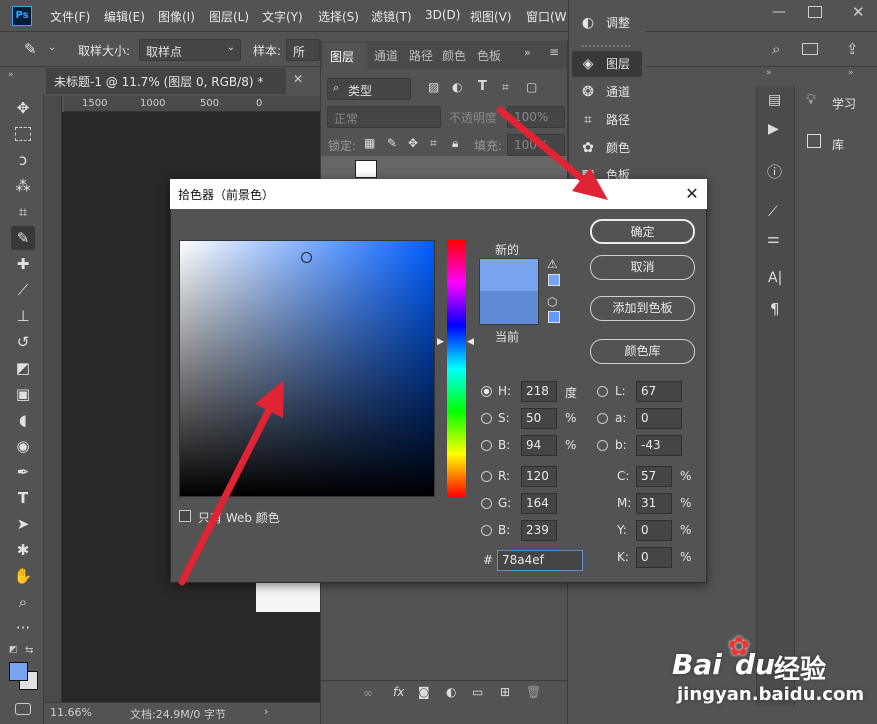  Describe the element at coordinates (697, 664) in the screenshot. I see `watermark-brand: Bai` at that location.